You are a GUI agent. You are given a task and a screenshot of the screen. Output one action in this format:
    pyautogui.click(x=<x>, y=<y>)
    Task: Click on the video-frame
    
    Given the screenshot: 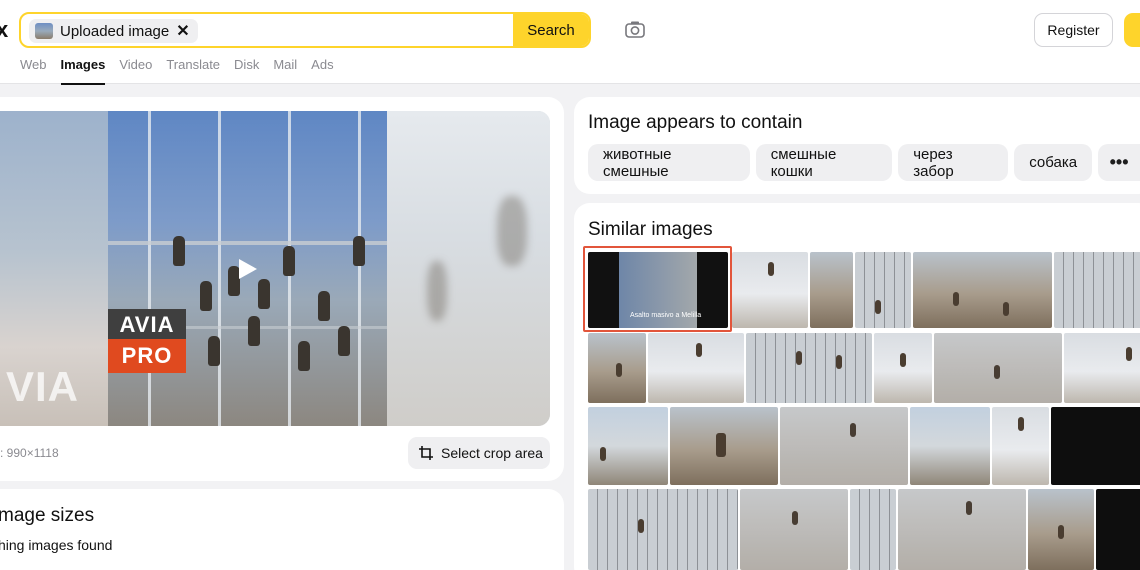 What is the action you would take?
    pyautogui.click(x=247, y=268)
    